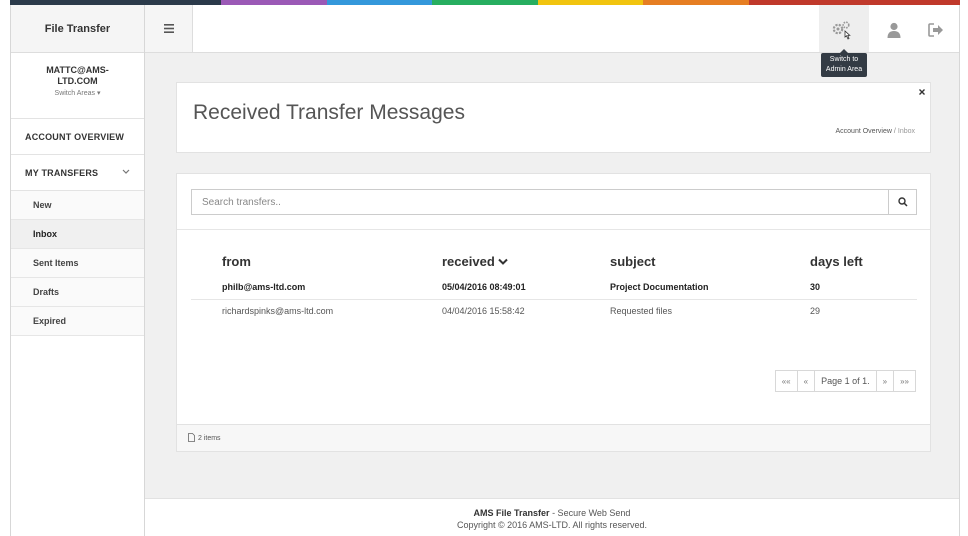 The image size is (968, 536). I want to click on admin-tooltip: Switch to Admin Area, so click(844, 63).